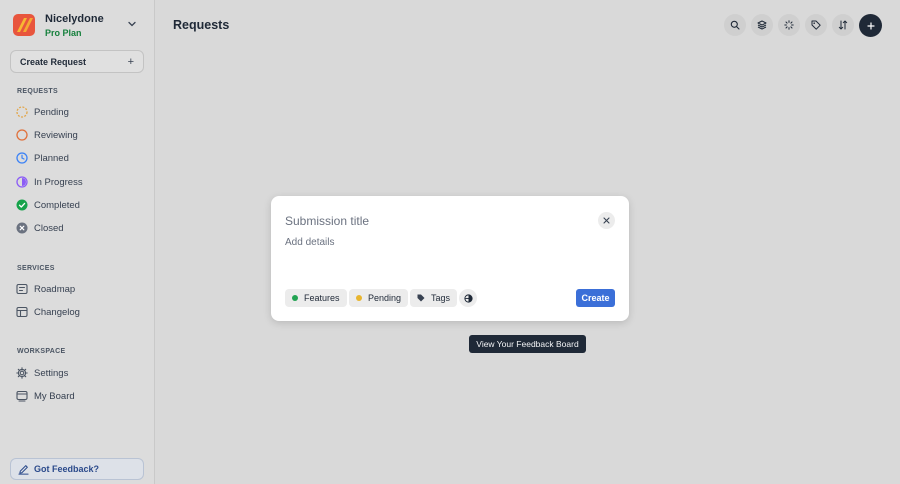 The height and width of the screenshot is (484, 900). Describe the element at coordinates (36, 268) in the screenshot. I see `section-label-services: SERVICES` at that location.